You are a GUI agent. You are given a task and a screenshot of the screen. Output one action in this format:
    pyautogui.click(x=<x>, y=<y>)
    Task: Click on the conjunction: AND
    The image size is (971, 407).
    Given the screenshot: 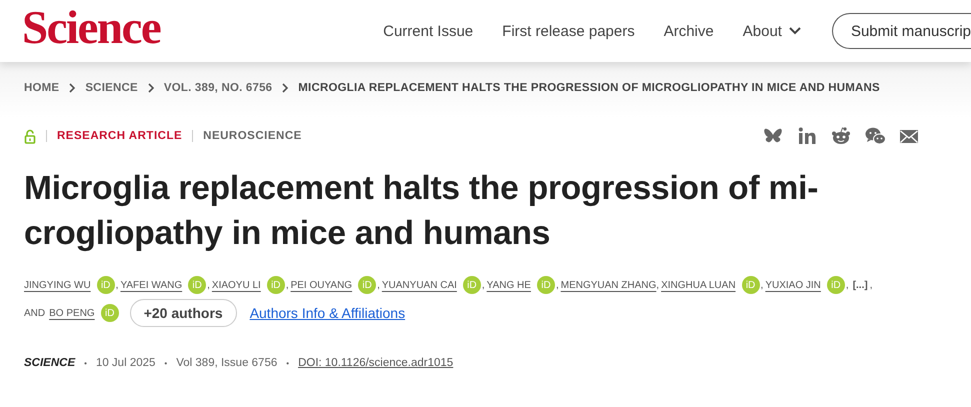 What is the action you would take?
    pyautogui.click(x=35, y=313)
    